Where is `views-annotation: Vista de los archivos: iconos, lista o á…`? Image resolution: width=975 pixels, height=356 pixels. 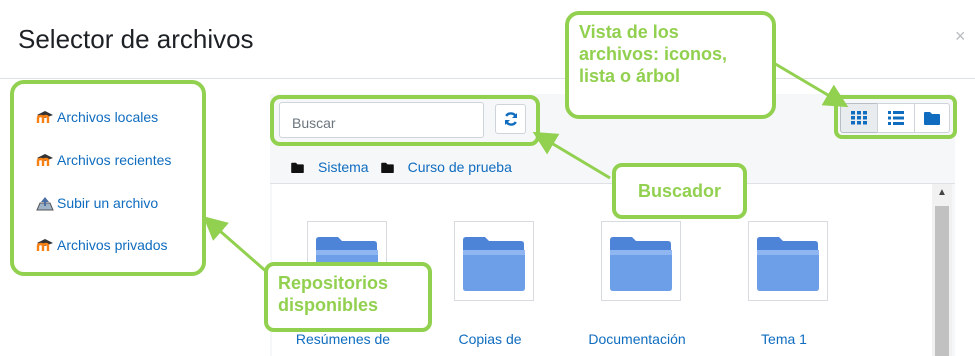
views-annotation: Vista de los archivos: iconos, lista o á… is located at coordinates (670, 65).